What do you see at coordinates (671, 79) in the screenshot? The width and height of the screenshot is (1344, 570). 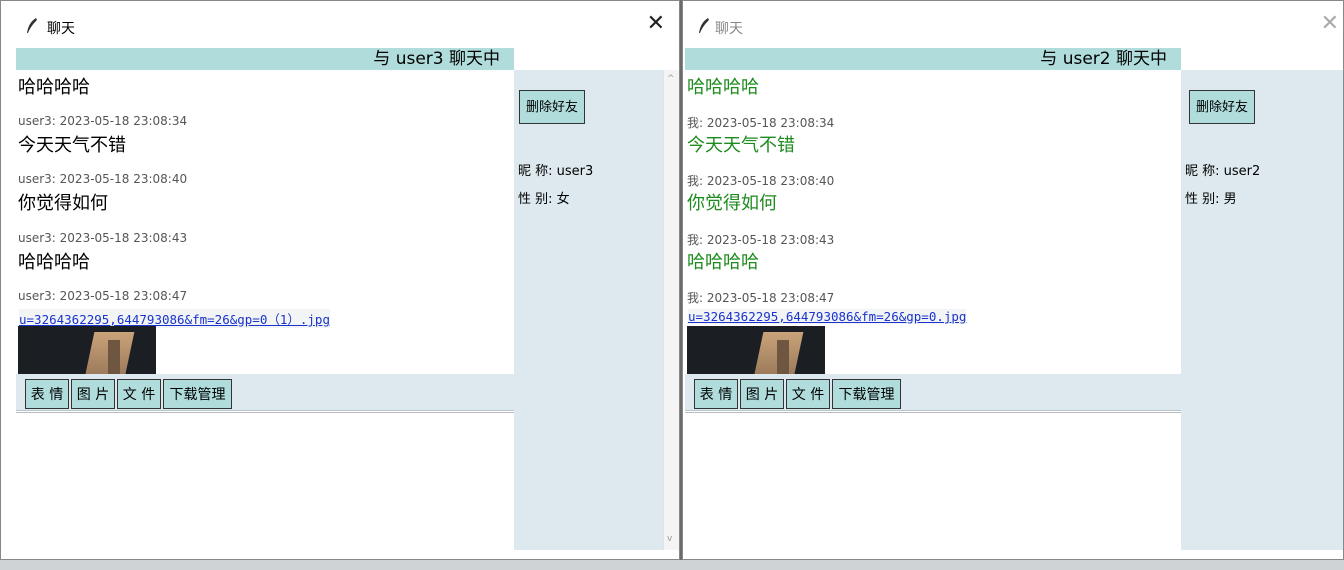 I see `scroll-up-icon: ^` at bounding box center [671, 79].